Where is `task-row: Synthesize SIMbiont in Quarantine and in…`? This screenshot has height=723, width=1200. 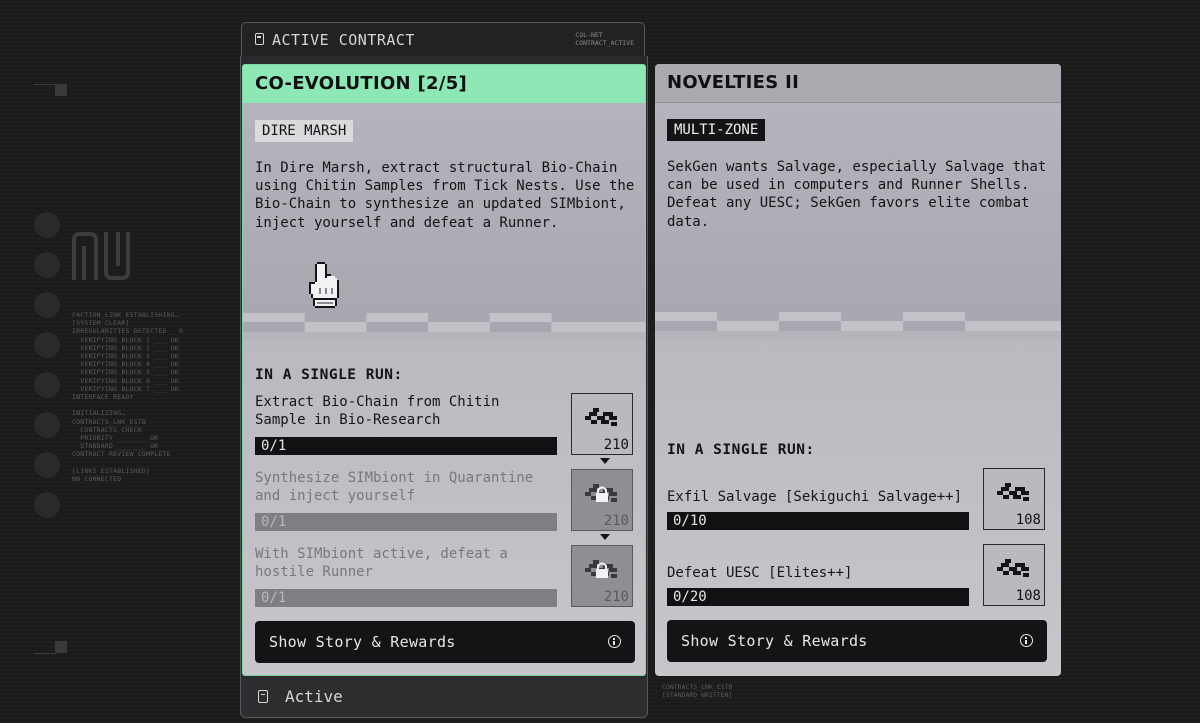 task-row: Synthesize SIMbiont in Quarantine and in… is located at coordinates (444, 500).